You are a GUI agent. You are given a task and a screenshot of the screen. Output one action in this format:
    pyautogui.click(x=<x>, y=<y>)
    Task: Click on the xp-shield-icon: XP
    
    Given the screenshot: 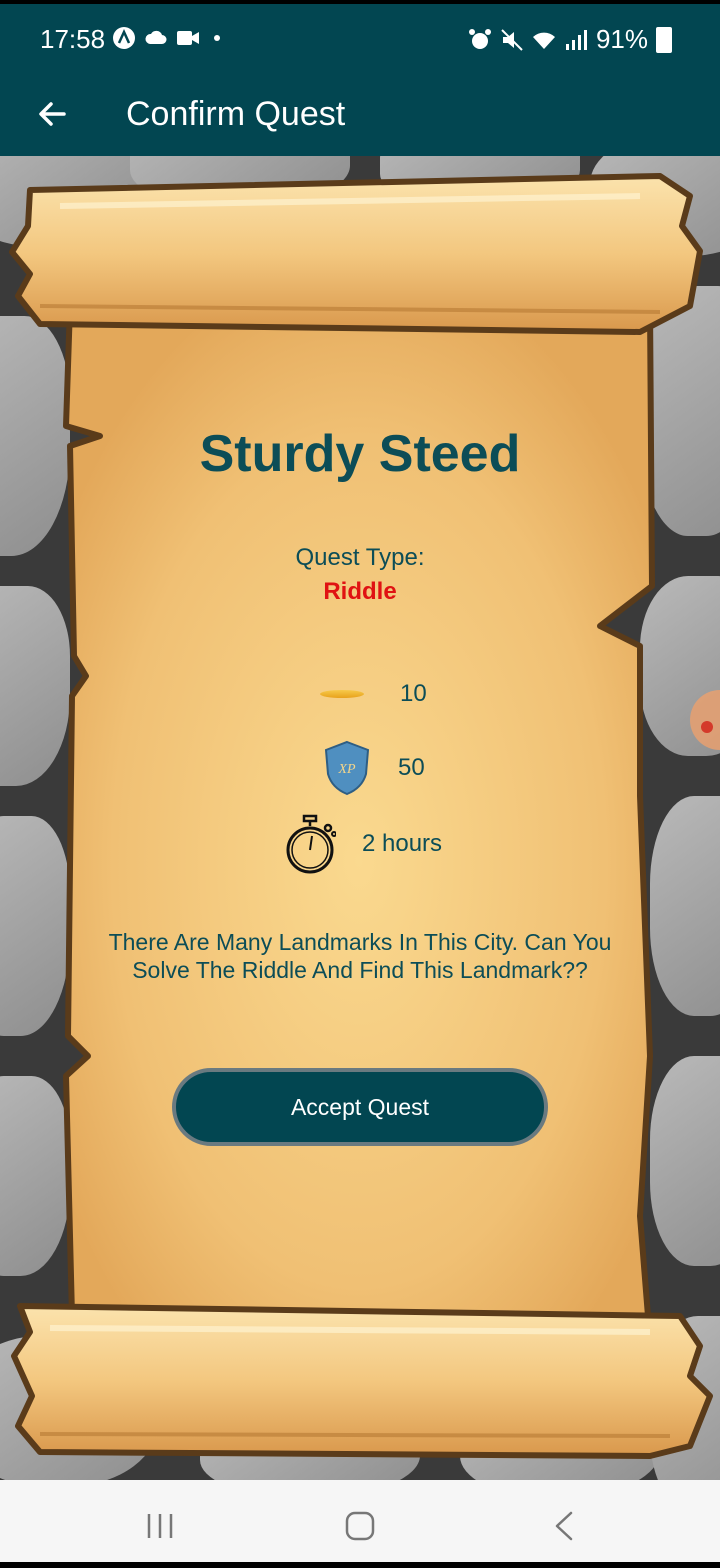 What is the action you would take?
    pyautogui.click(x=347, y=768)
    